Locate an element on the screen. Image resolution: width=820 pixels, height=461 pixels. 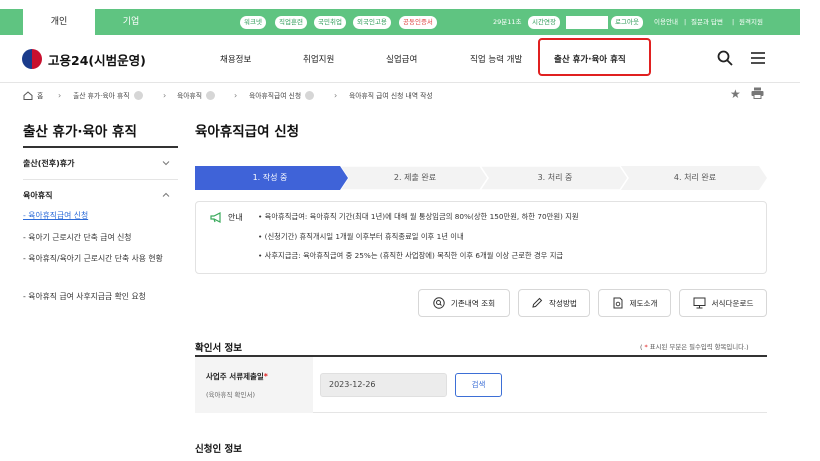
step-1-label: 1. 작성 중 is located at coordinates (270, 177).